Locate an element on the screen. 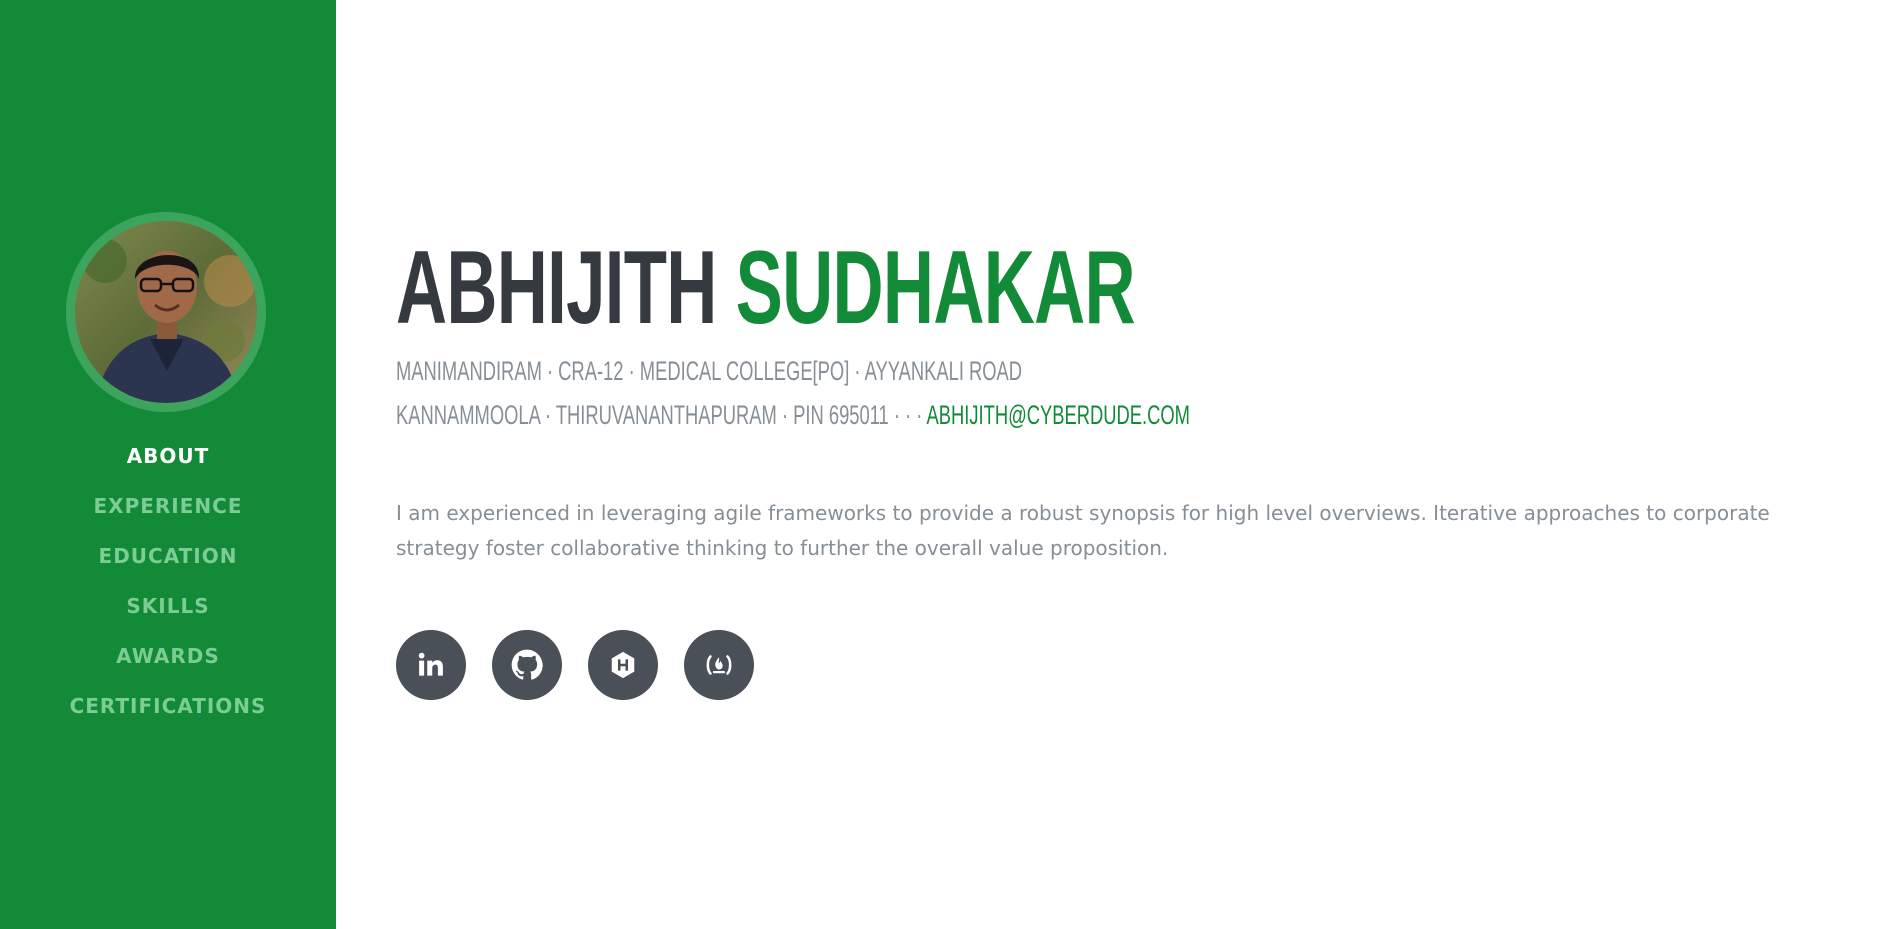 The height and width of the screenshot is (929, 1891). linkedin-icon is located at coordinates (430, 664).